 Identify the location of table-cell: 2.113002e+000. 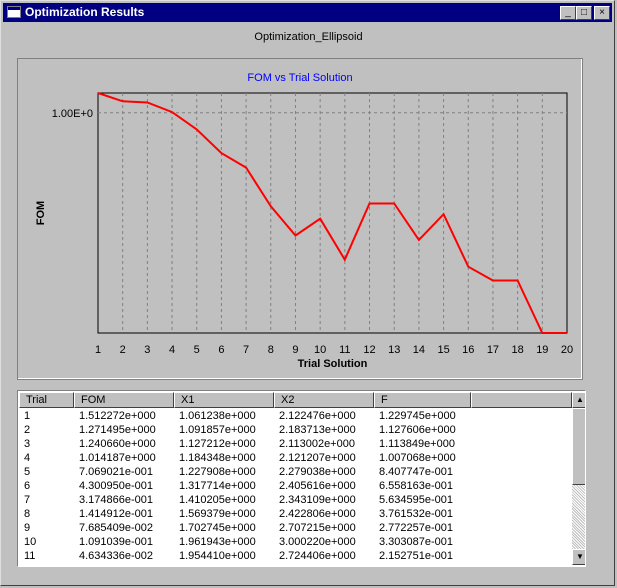
(317, 444).